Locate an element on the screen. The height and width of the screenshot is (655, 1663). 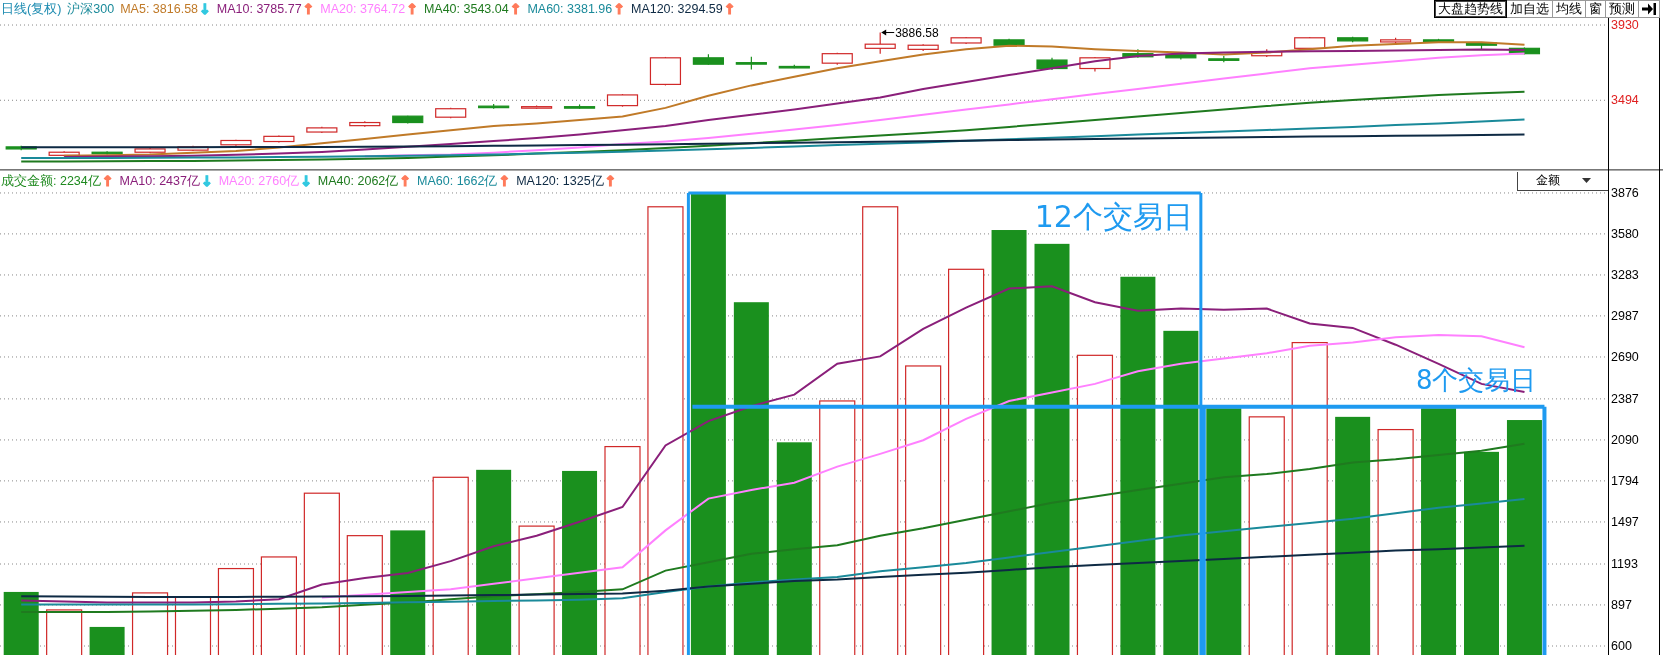
axis-label: 3494 is located at coordinates (1625, 100).